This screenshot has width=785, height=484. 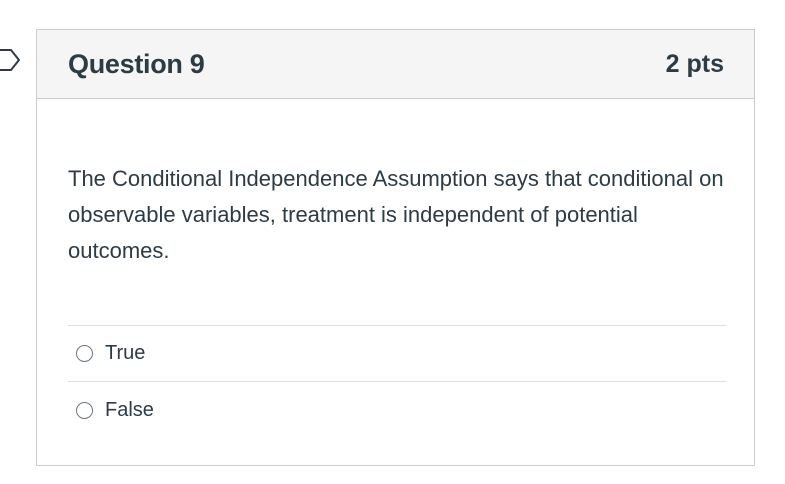 I want to click on answer-label: True, so click(x=125, y=353).